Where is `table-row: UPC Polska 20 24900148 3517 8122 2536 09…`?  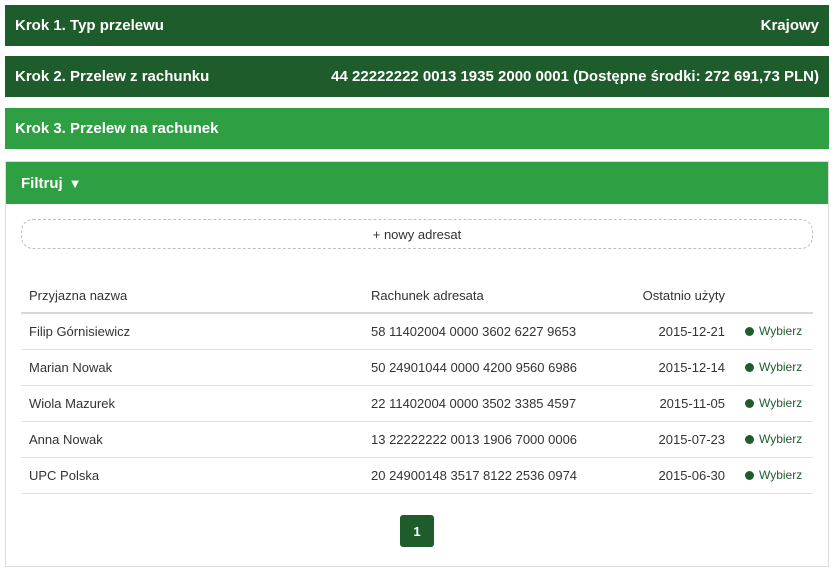 table-row: UPC Polska 20 24900148 3517 8122 2536 09… is located at coordinates (417, 475).